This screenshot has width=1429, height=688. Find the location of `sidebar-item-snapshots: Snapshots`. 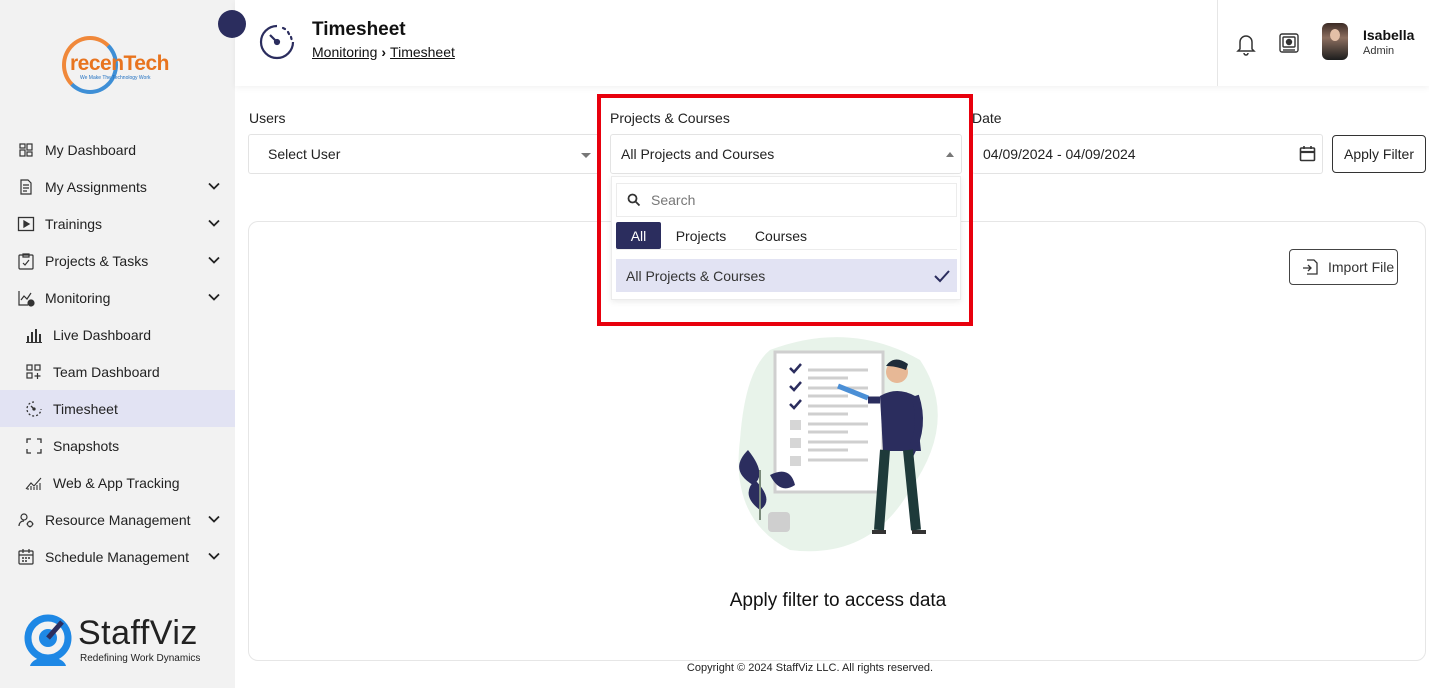

sidebar-item-snapshots: Snapshots is located at coordinates (117, 445).